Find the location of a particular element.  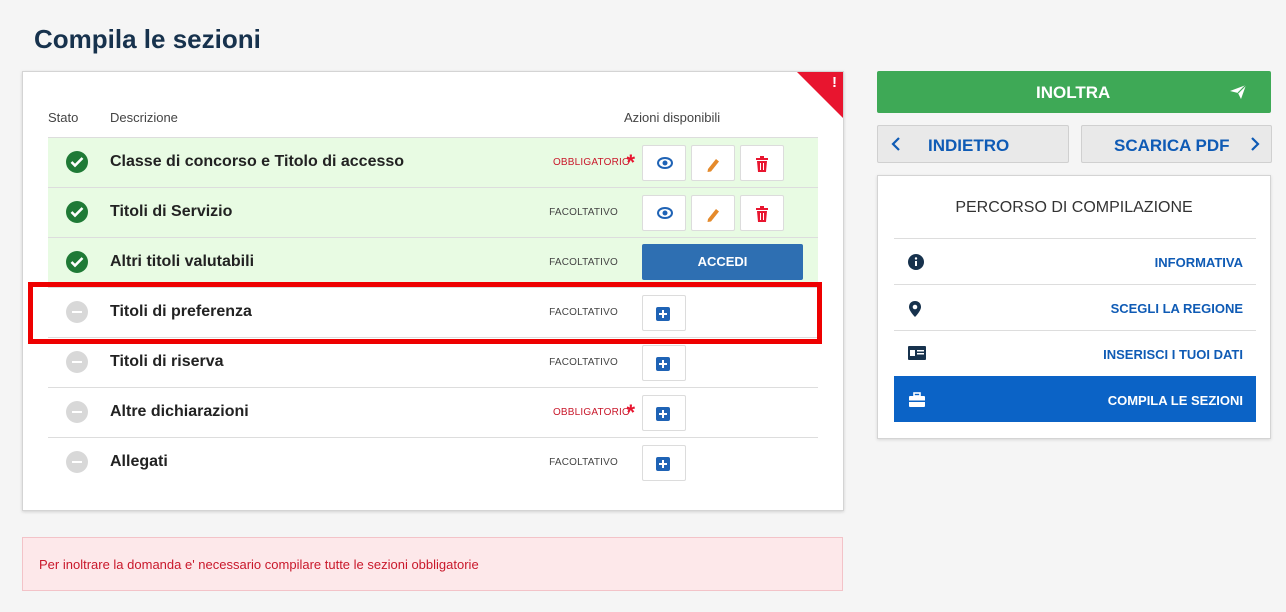

row-description: Allegati is located at coordinates (139, 461).